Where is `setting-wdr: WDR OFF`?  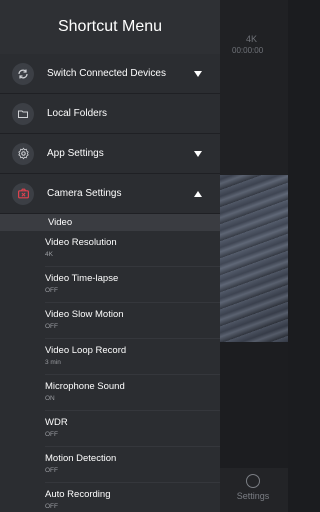
setting-wdr: WDR OFF is located at coordinates (132, 429).